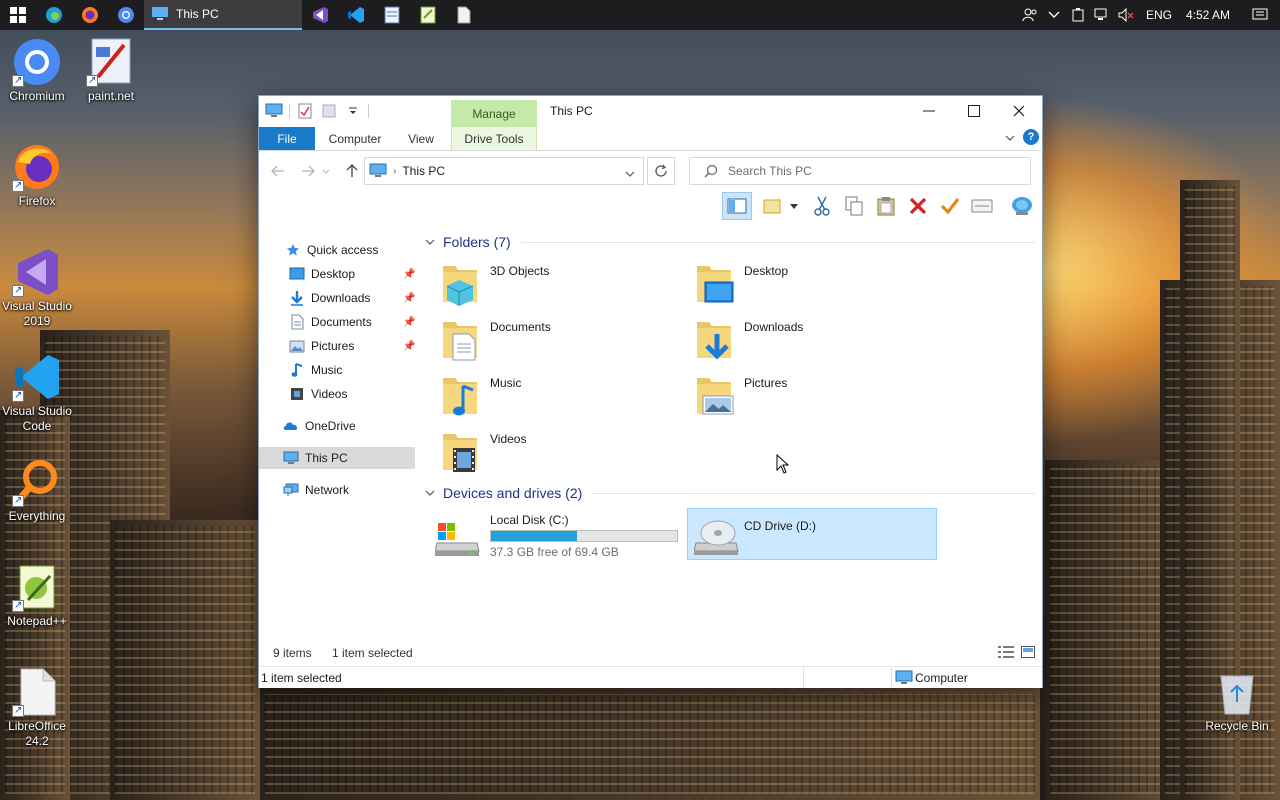  Describe the element at coordinates (37, 70) in the screenshot. I see `desktop-icon-chromium: Chromium` at that location.